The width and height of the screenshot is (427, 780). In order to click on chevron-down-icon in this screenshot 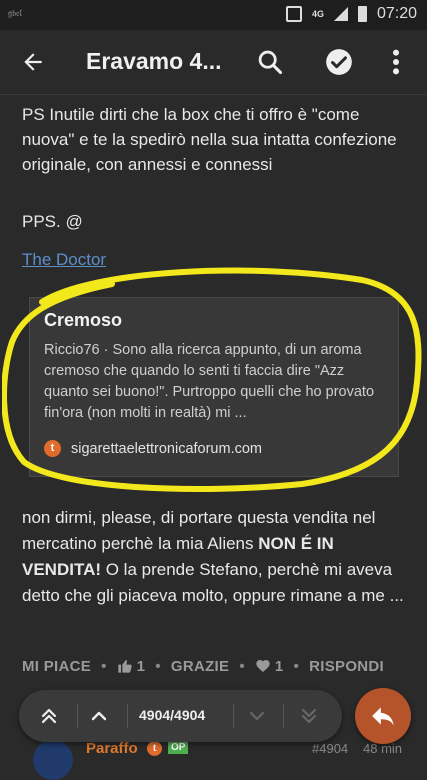, I will do `click(257, 716)`.